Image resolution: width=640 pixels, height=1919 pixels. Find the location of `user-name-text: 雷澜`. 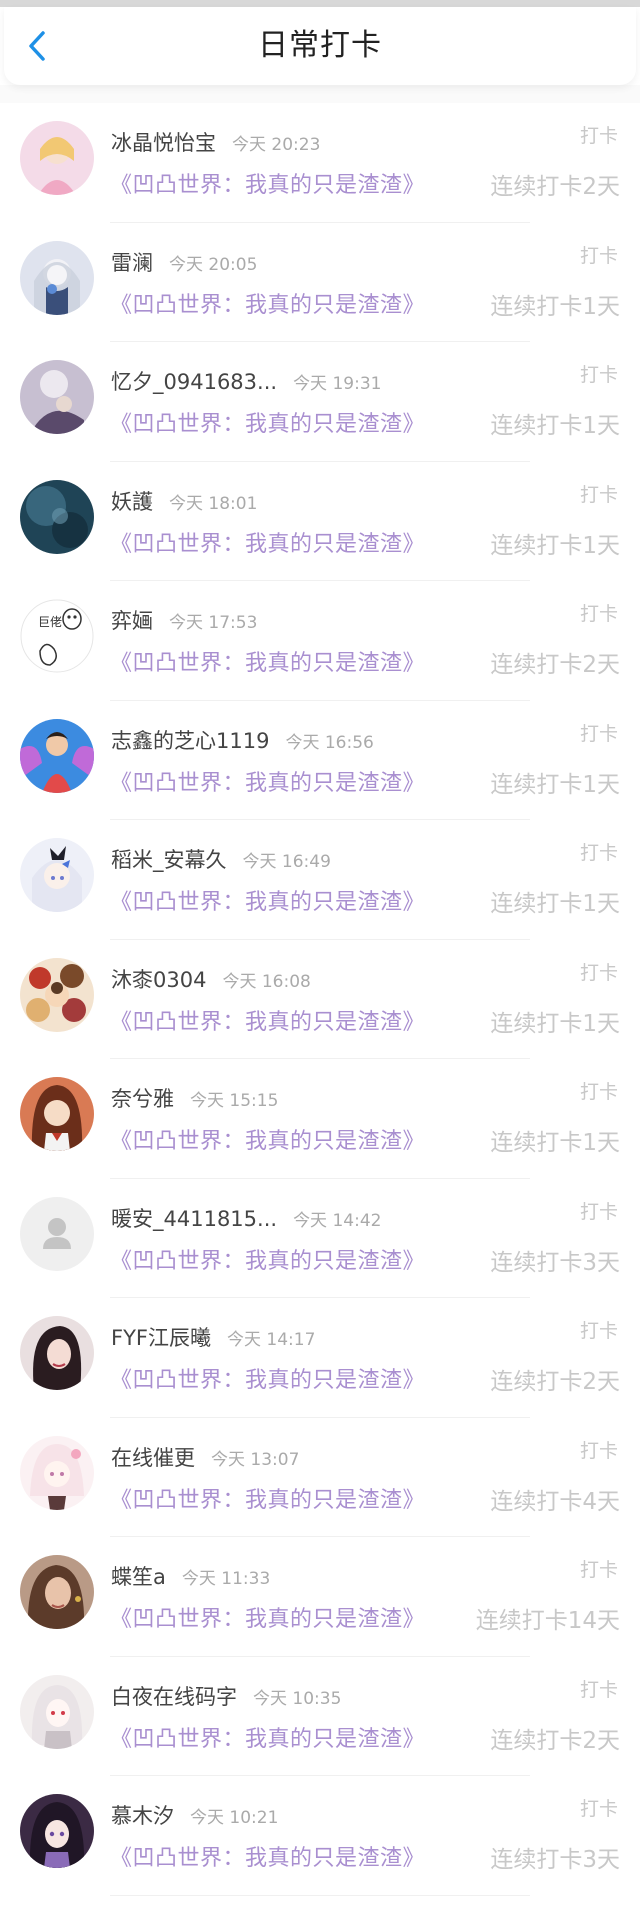

user-name-text: 雷澜 is located at coordinates (132, 262).